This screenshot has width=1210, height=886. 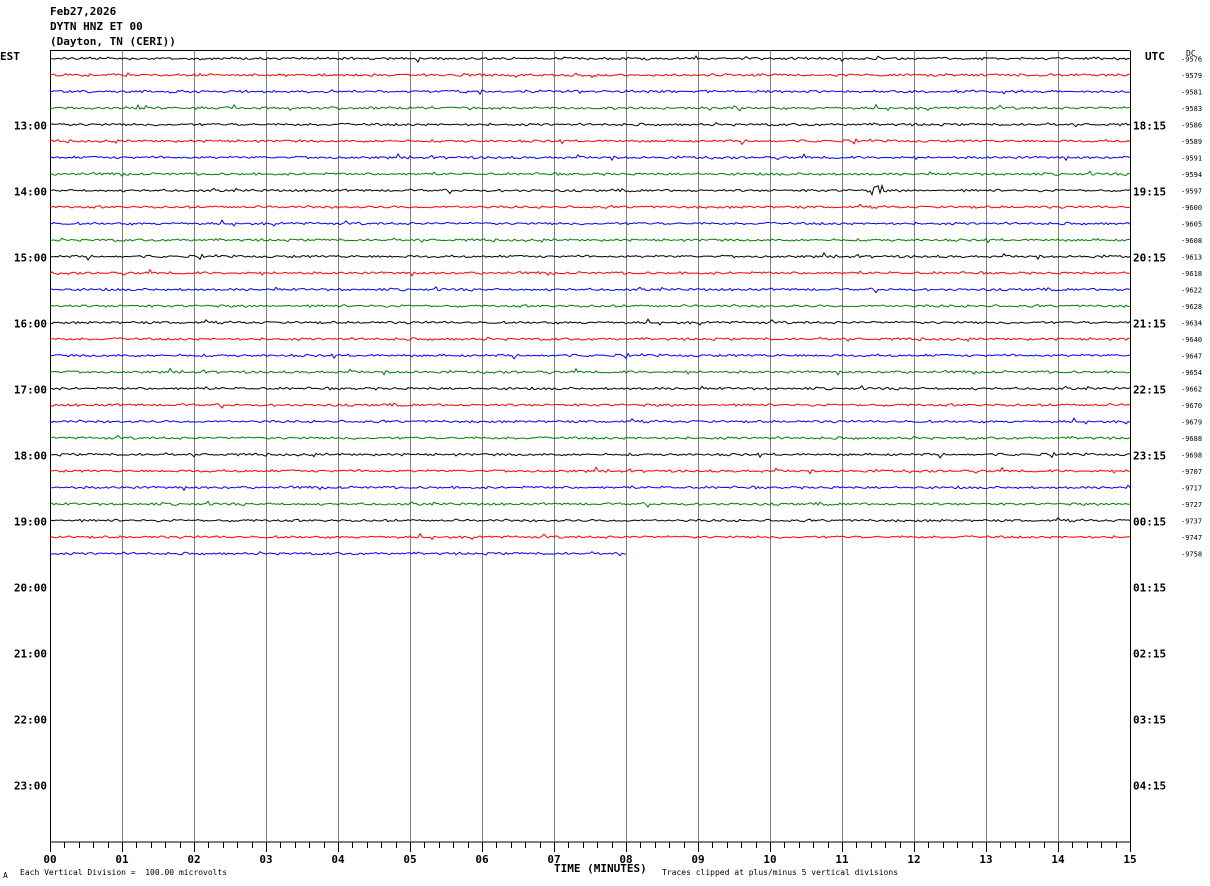 What do you see at coordinates (30, 654) in the screenshot?
I see `est-hour-label: 21:00` at bounding box center [30, 654].